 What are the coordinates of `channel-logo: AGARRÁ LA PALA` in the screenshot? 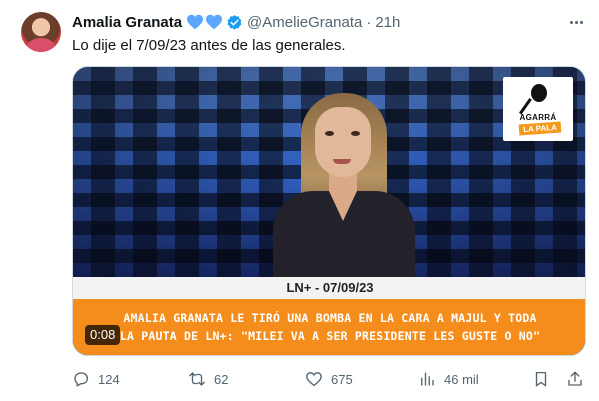 It's located at (538, 109).